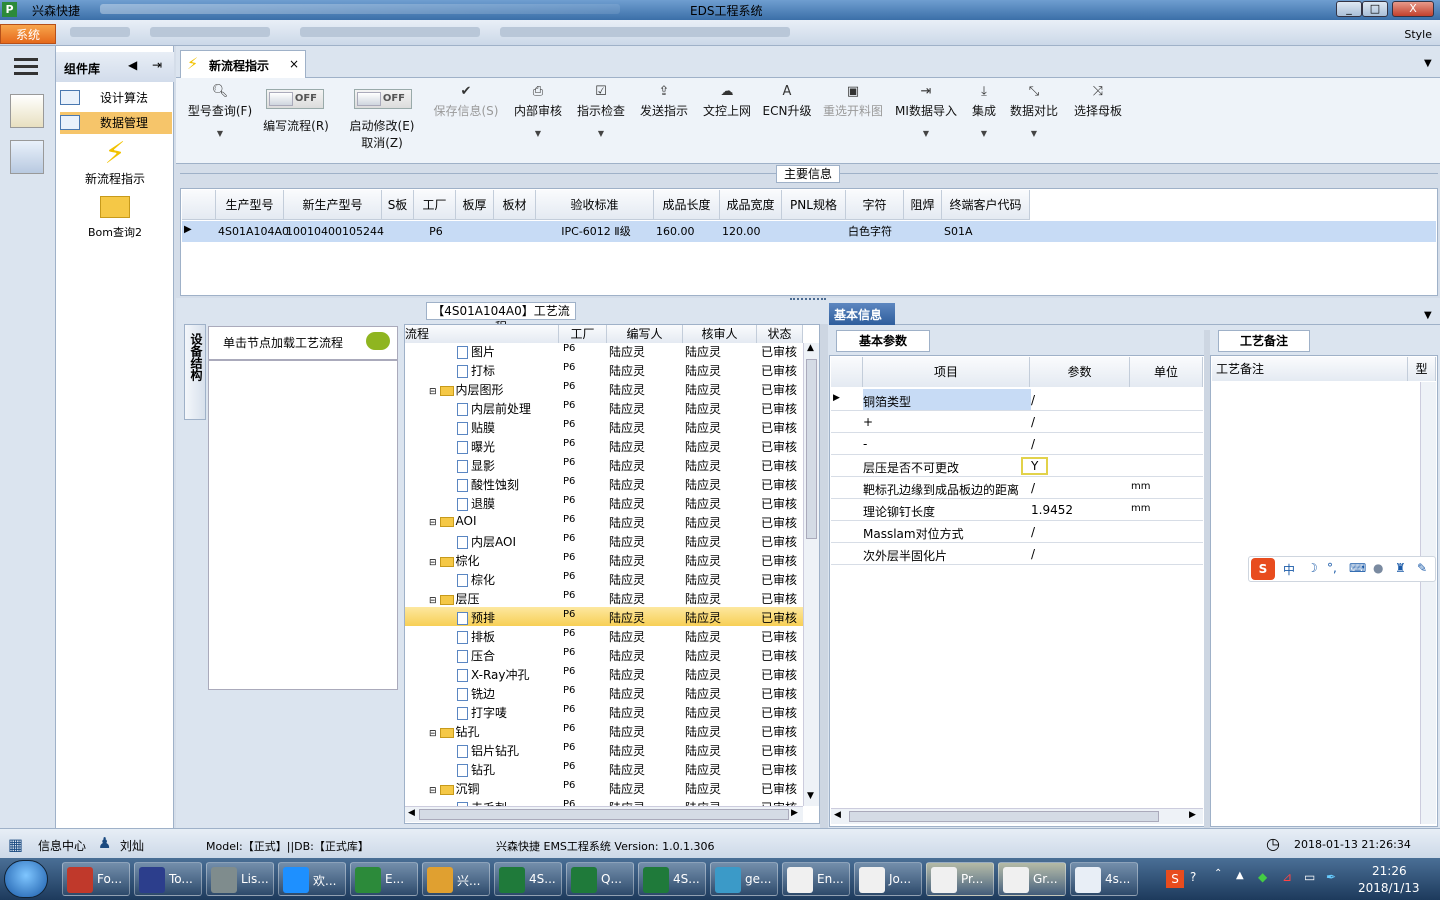 Image resolution: width=1440 pixels, height=900 pixels. Describe the element at coordinates (862, 314) in the screenshot. I see `basic-info-tab: 基本信息` at that location.